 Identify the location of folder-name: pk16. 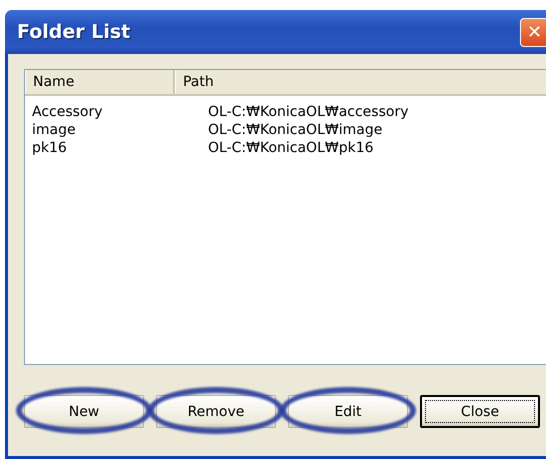
(49, 148).